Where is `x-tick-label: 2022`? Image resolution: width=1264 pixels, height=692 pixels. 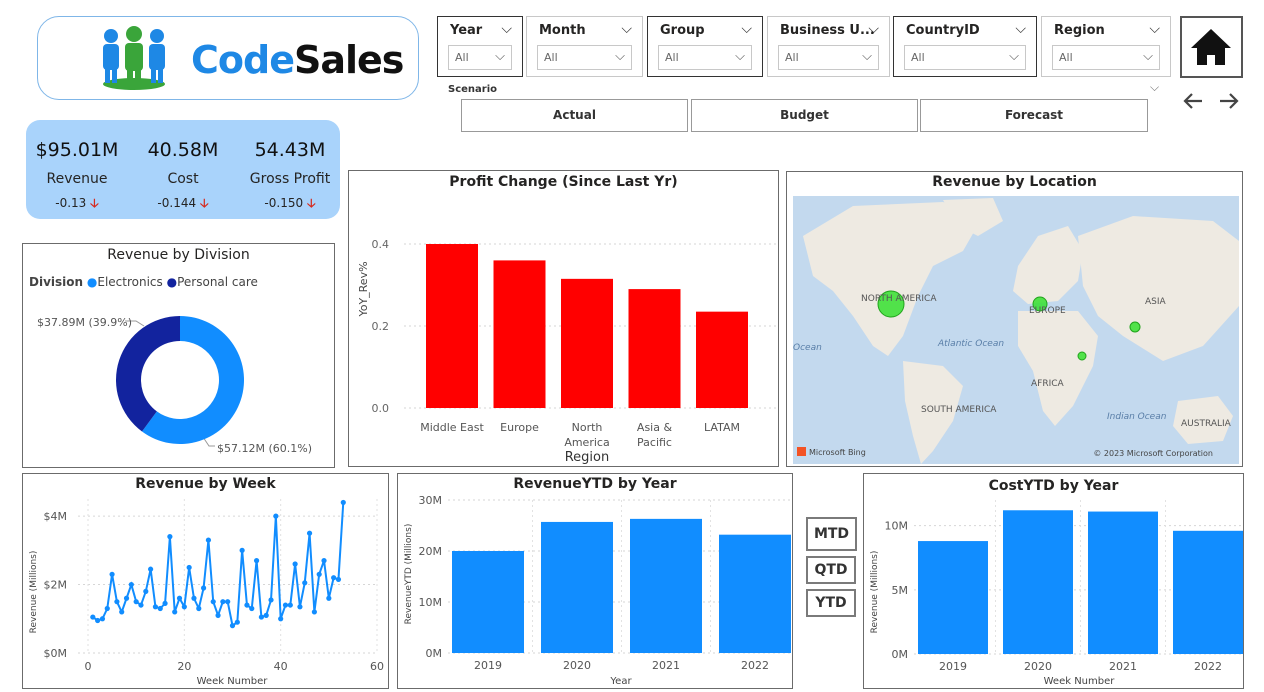 x-tick-label: 2022 is located at coordinates (1208, 666).